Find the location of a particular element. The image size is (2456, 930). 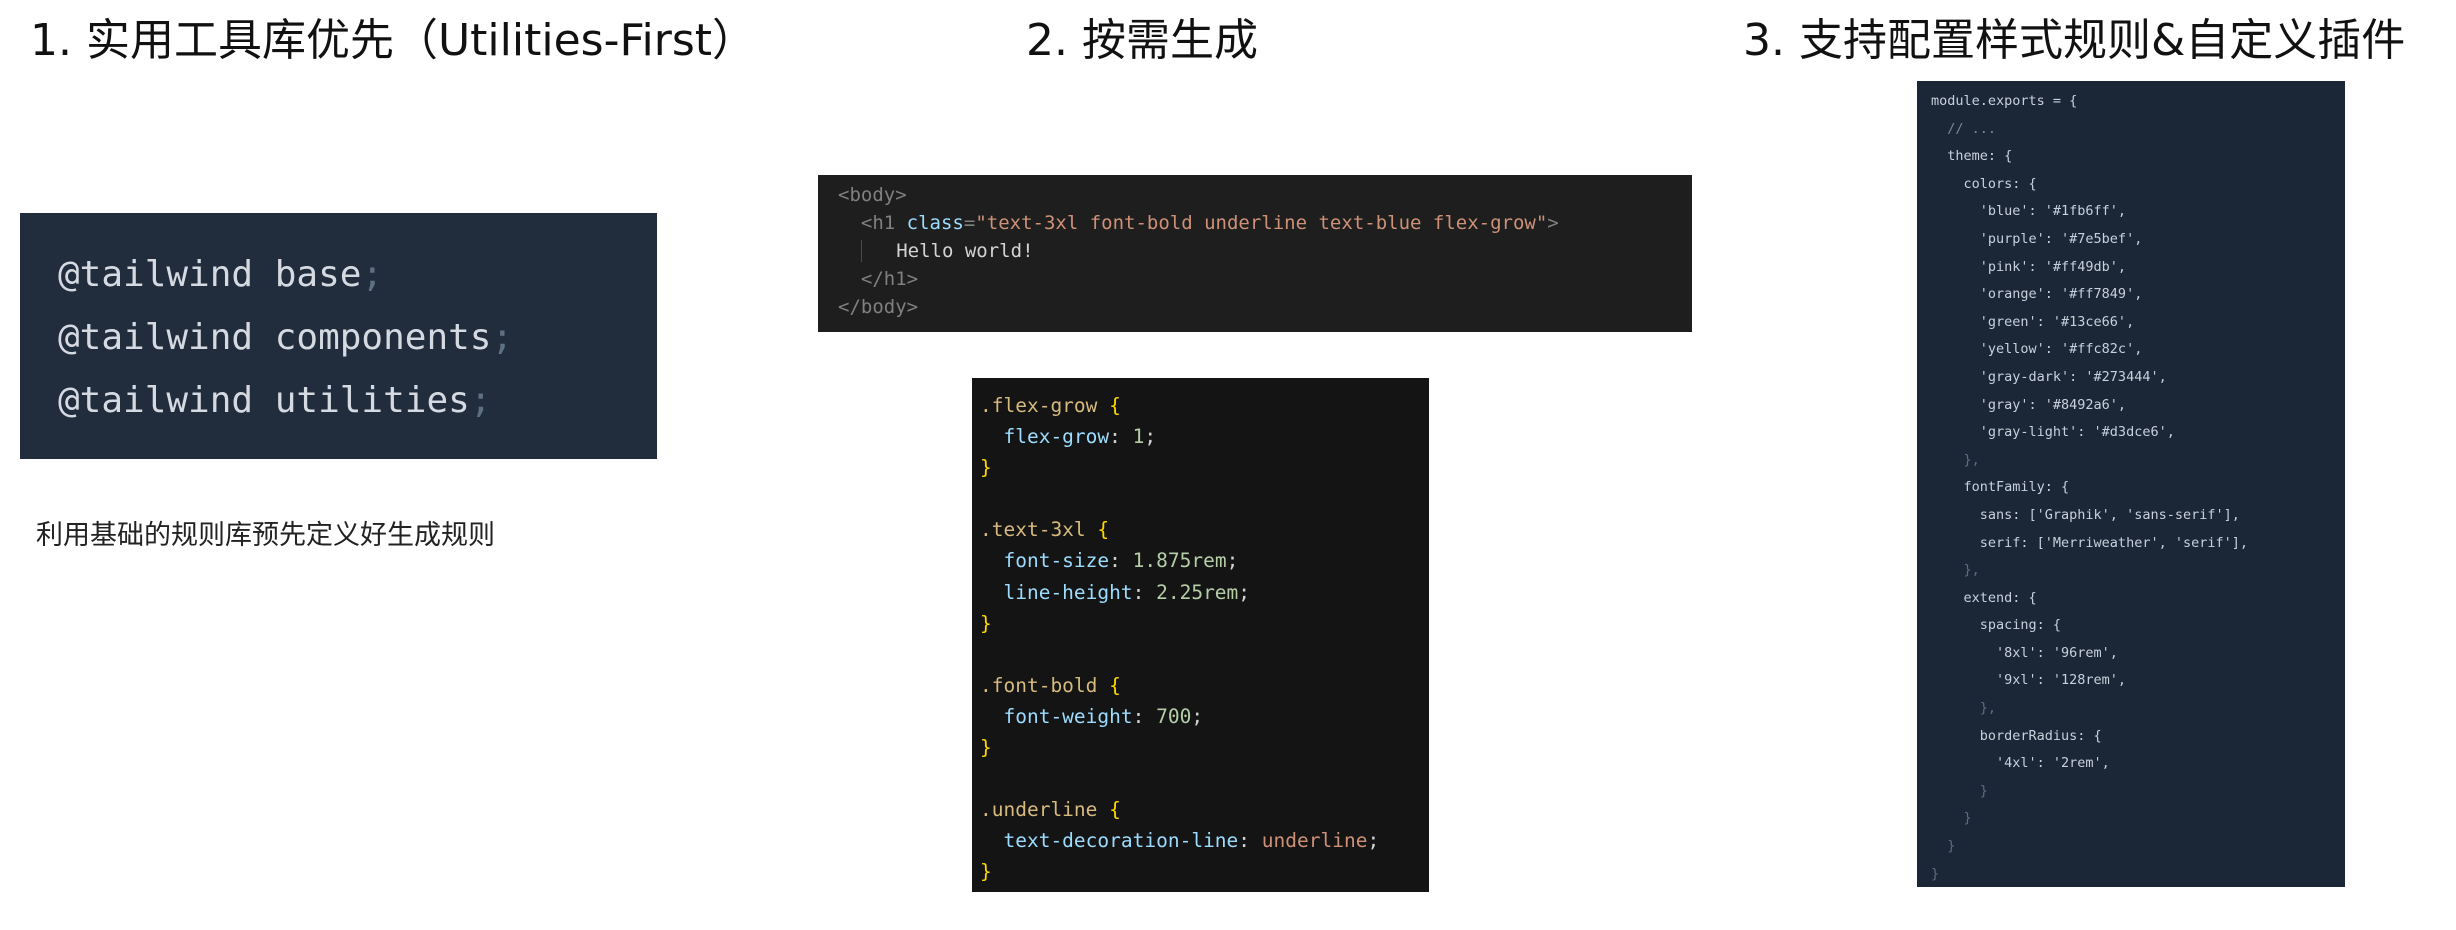

css-selector: .underline is located at coordinates (1039, 810).